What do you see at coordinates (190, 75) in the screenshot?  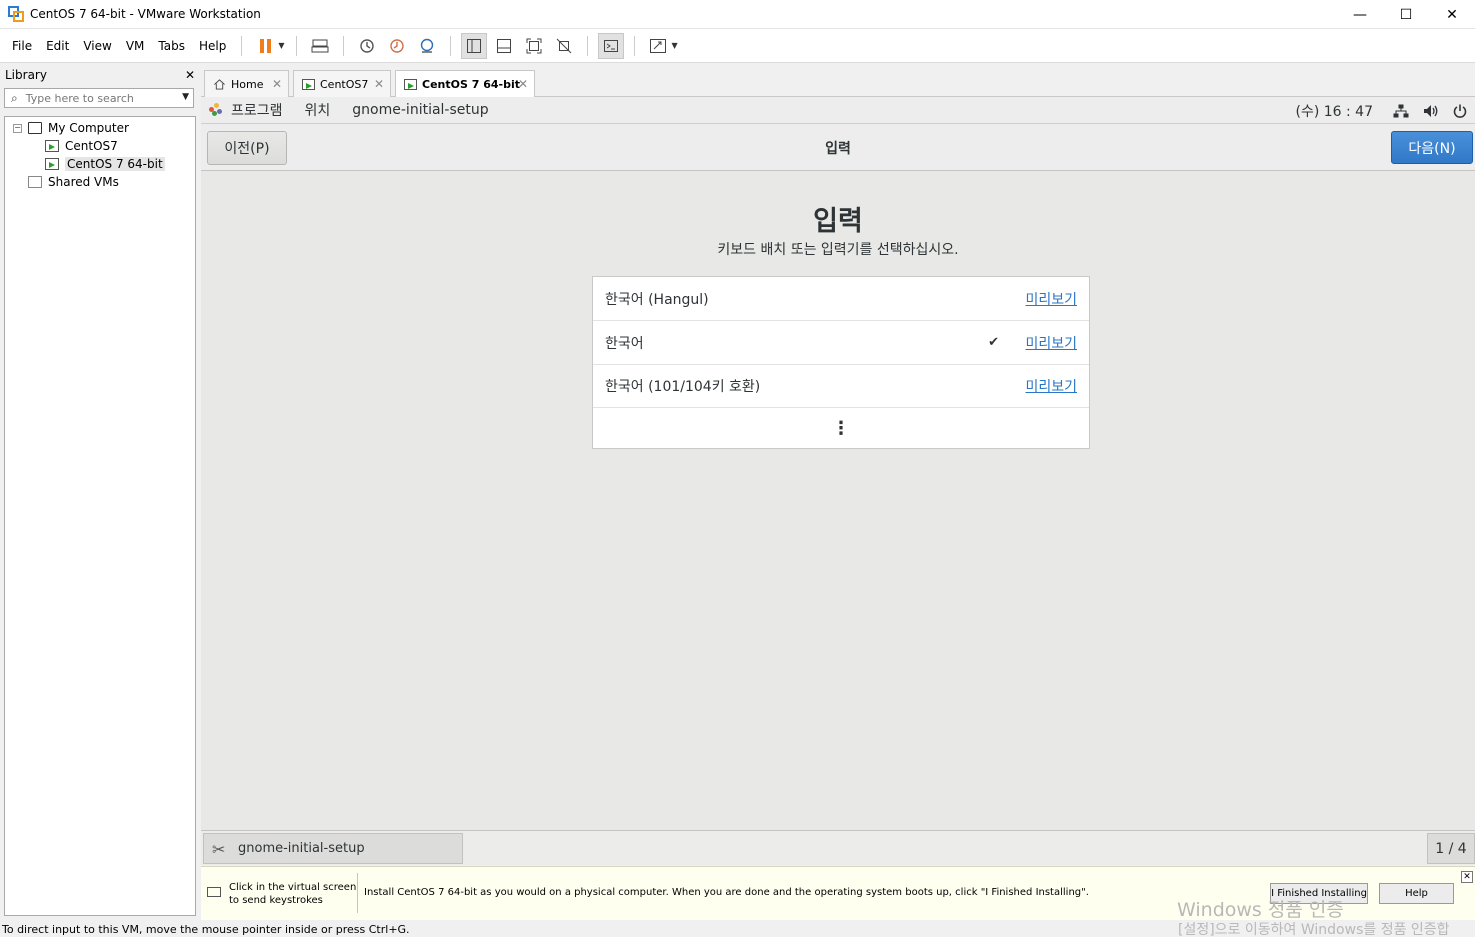 I see `library-close-icon: ✕` at bounding box center [190, 75].